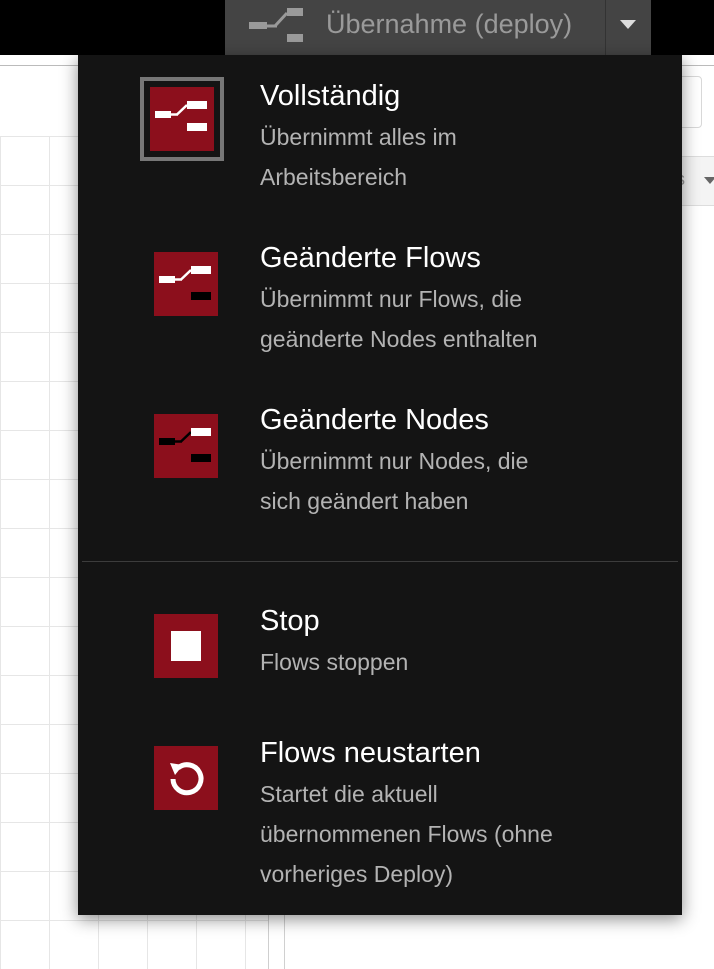 This screenshot has width=714, height=969. Describe the element at coordinates (186, 446) in the screenshot. I see `deploy-nodes-icon` at that location.